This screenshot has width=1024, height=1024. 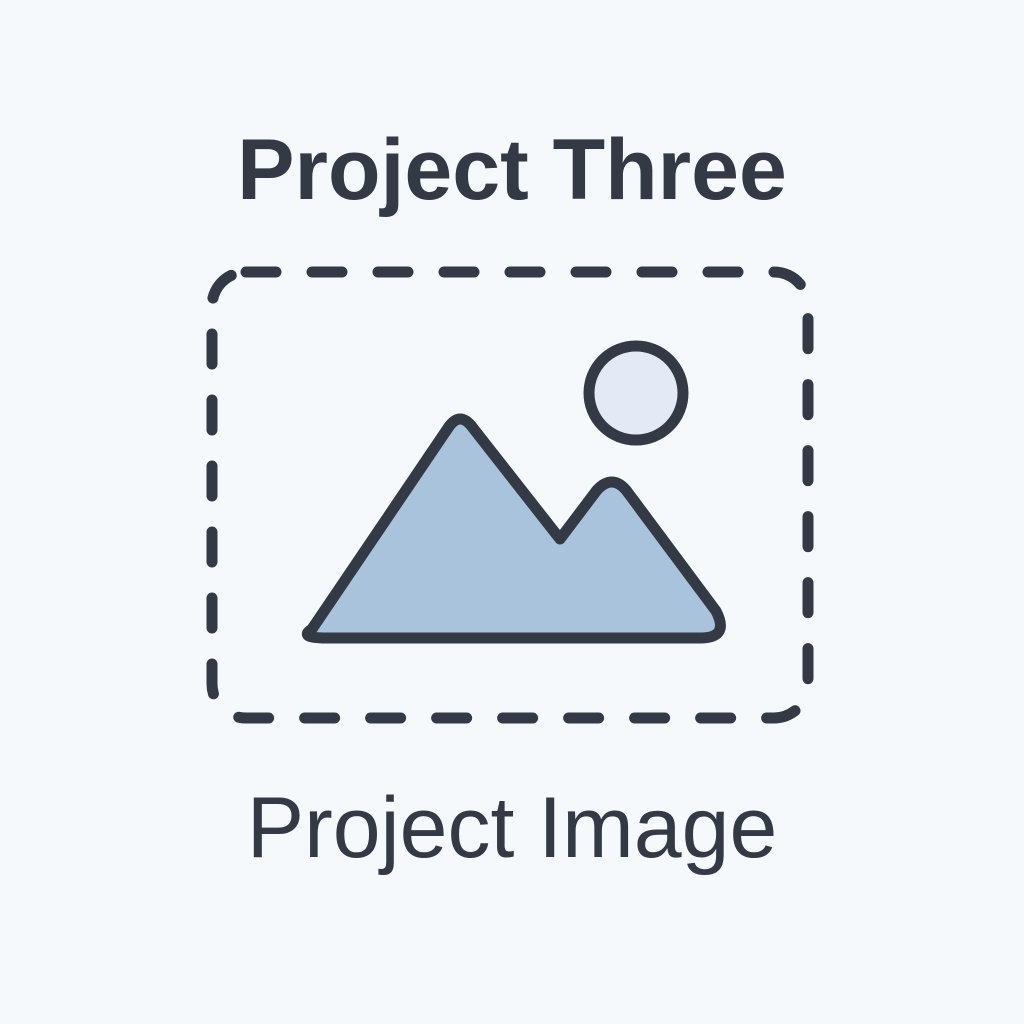 I want to click on project-title: Project Three, so click(x=512, y=170).